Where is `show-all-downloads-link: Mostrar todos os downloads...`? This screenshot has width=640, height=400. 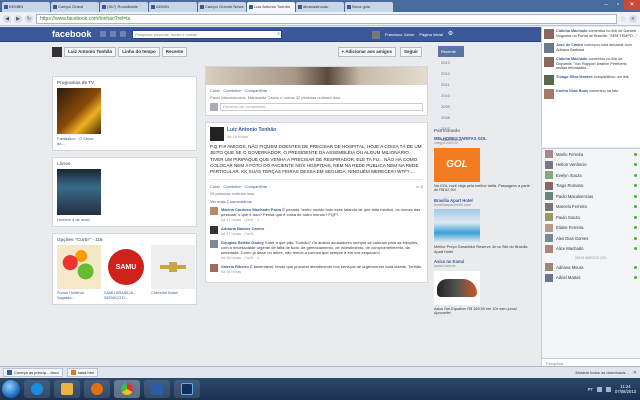
show-all-downloads-link: Mostrar todos os downloads... is located at coordinates (601, 372).